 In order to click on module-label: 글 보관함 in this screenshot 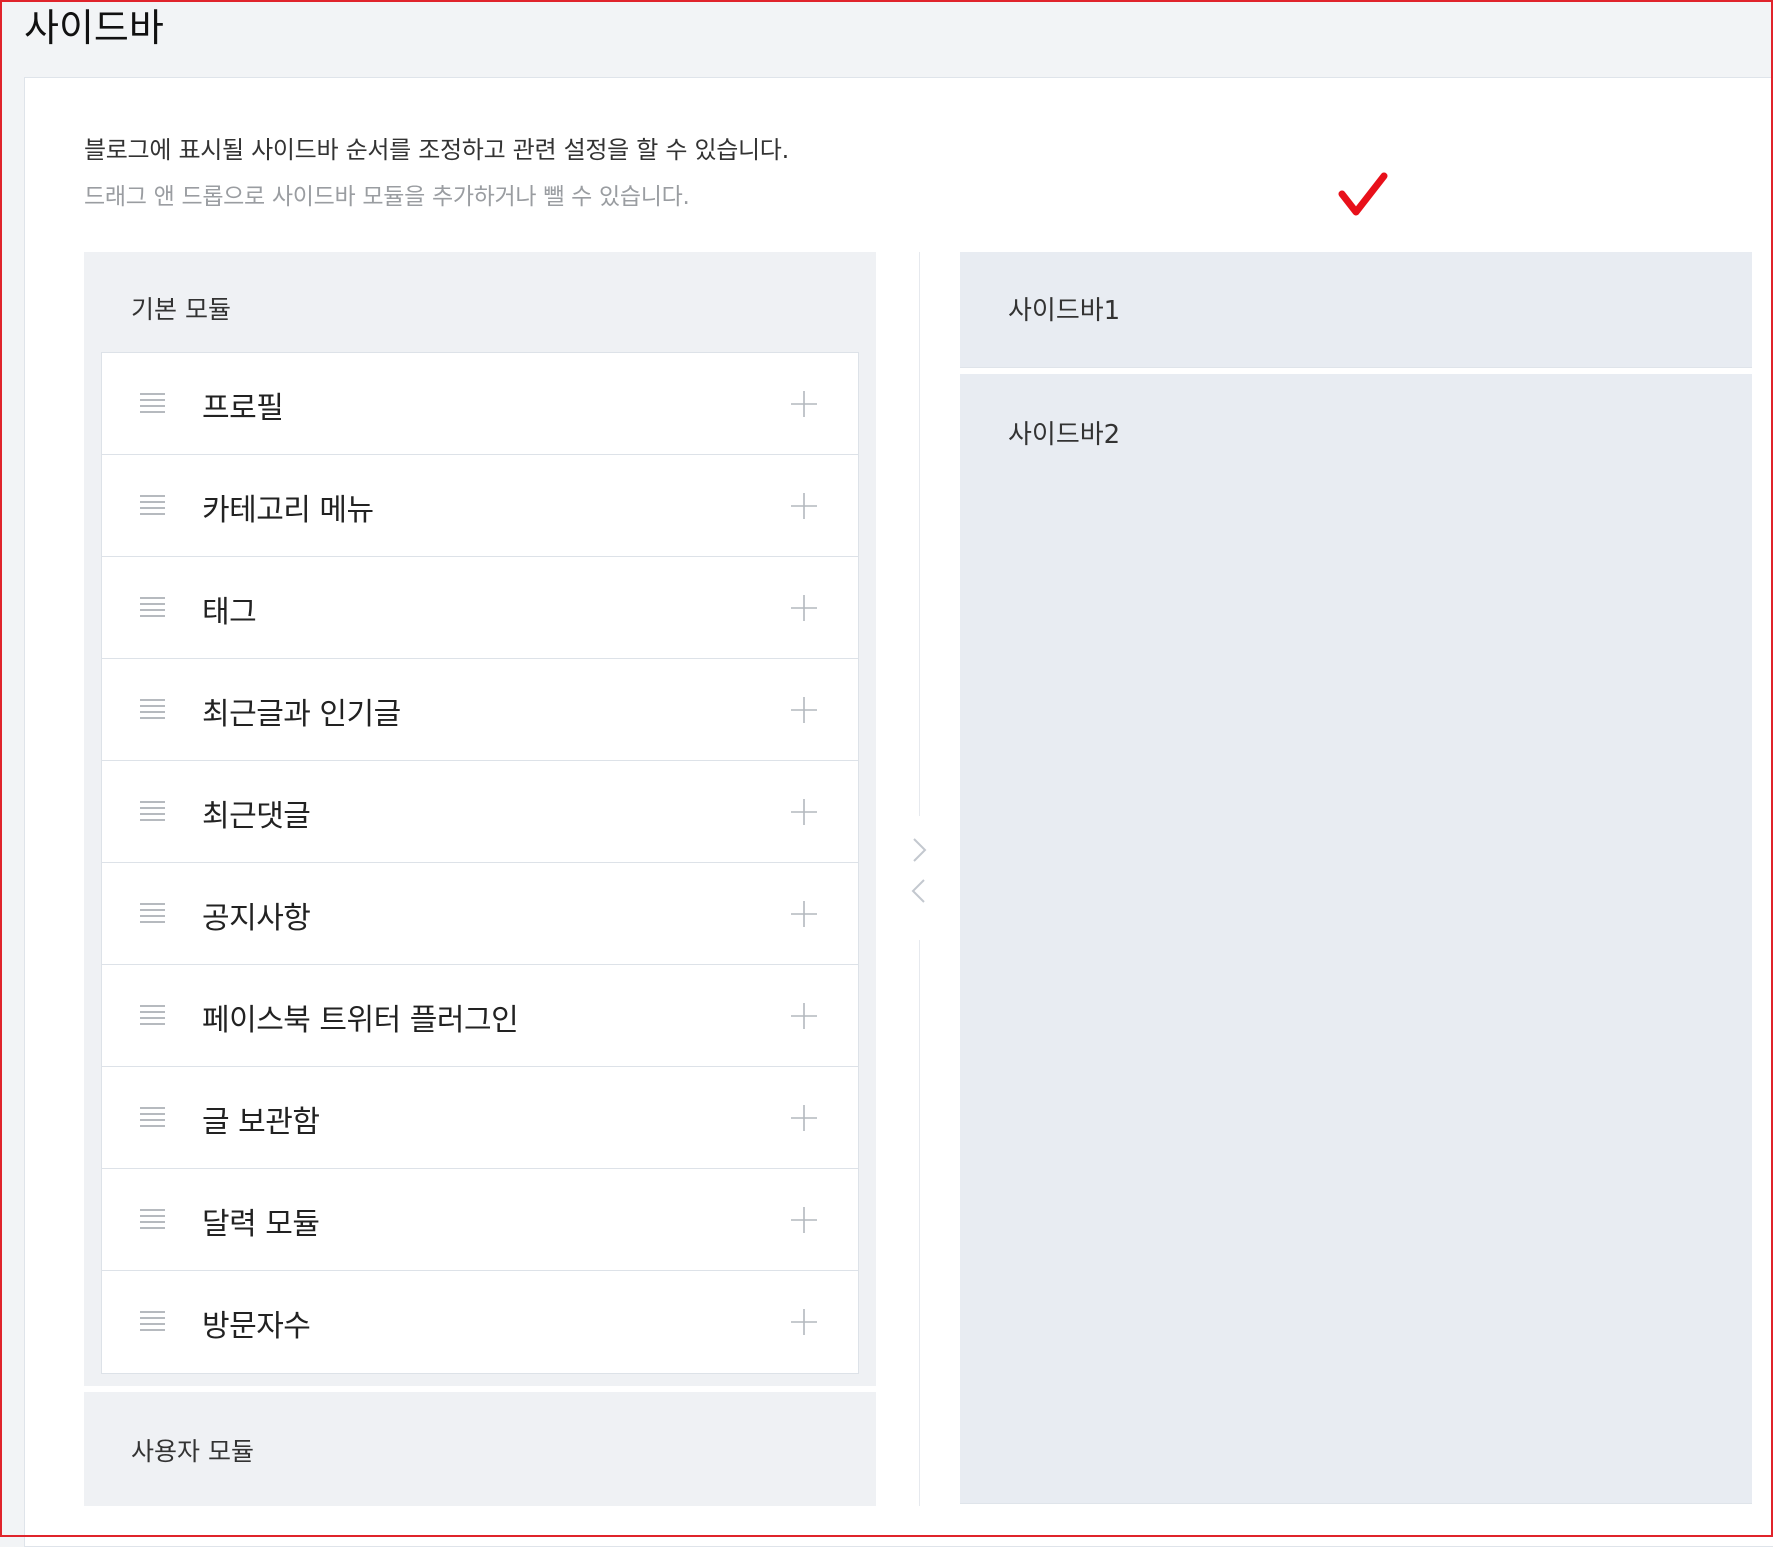, I will do `click(261, 1122)`.